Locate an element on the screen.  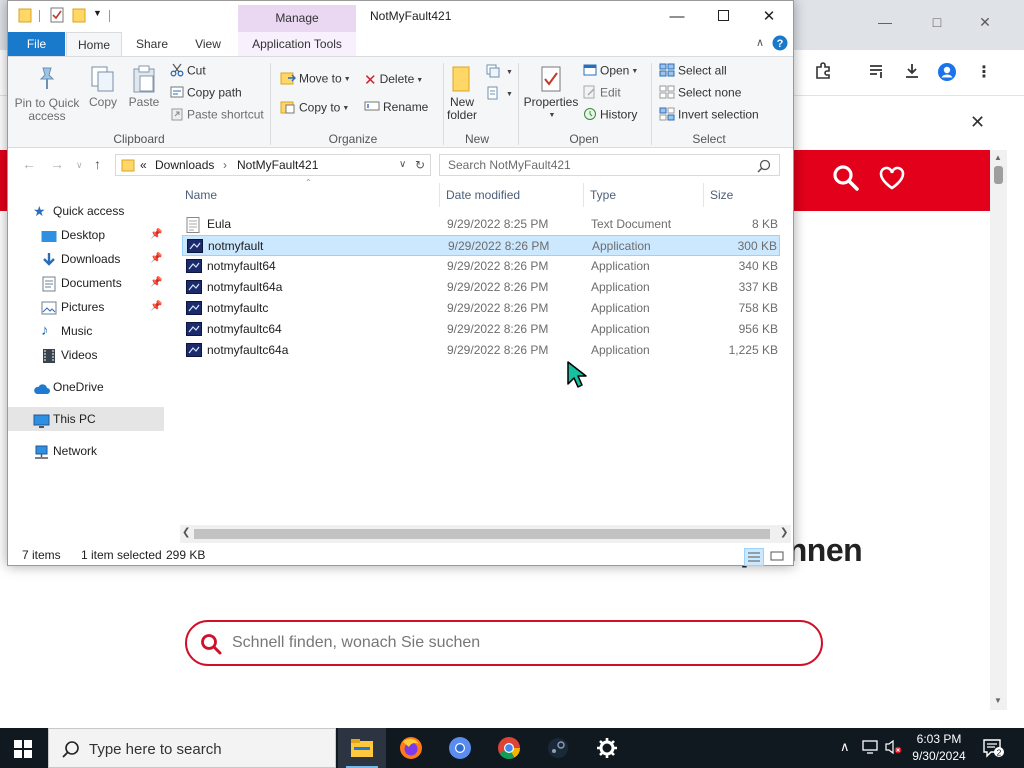
file-list-hscrollbar: ❮ ❯ is located at coordinates (485, 534).